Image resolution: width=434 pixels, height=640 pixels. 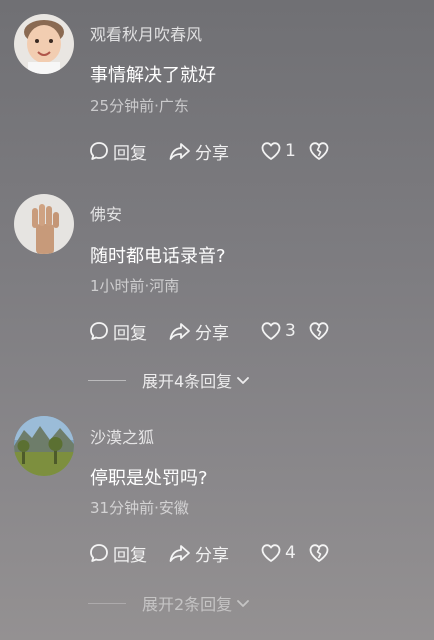 I want to click on comment-actions: 回复 分享 4, so click(x=209, y=553).